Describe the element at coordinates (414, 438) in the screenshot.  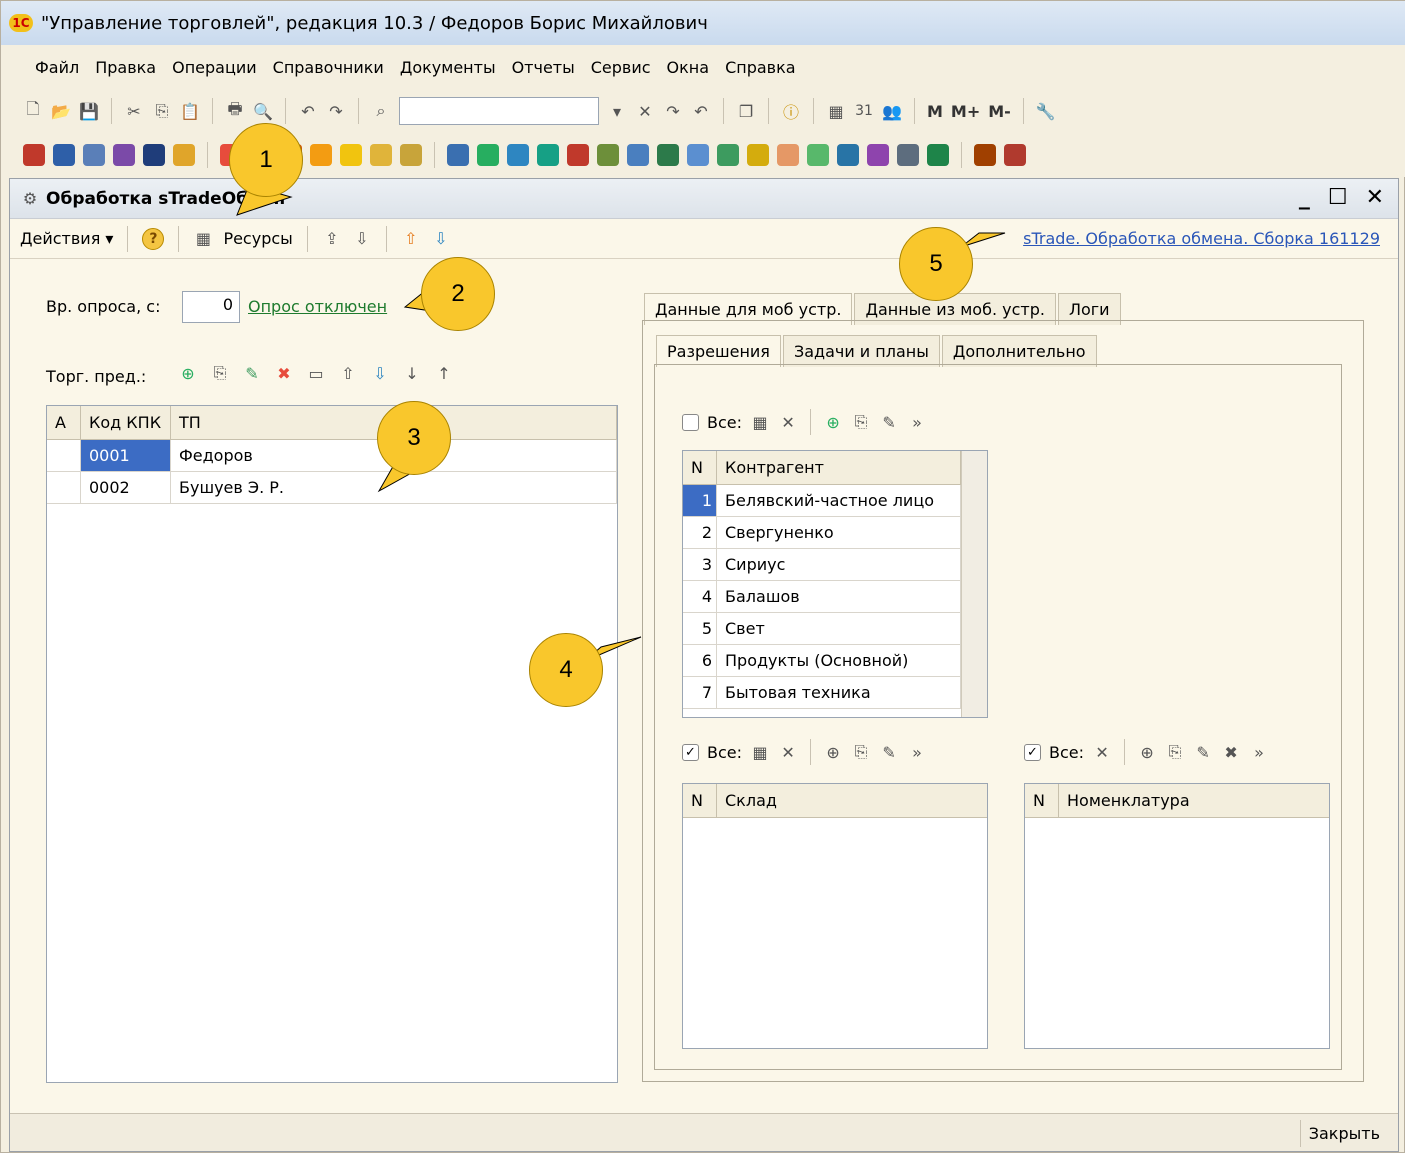
I see `callout-badge: 3` at that location.